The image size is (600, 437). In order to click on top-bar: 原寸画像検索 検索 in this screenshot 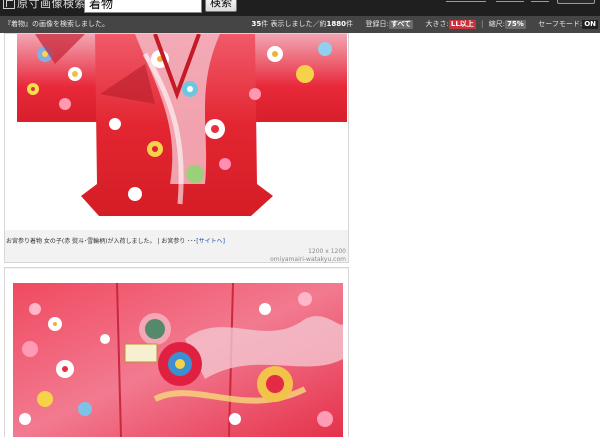, I will do `click(300, 8)`.